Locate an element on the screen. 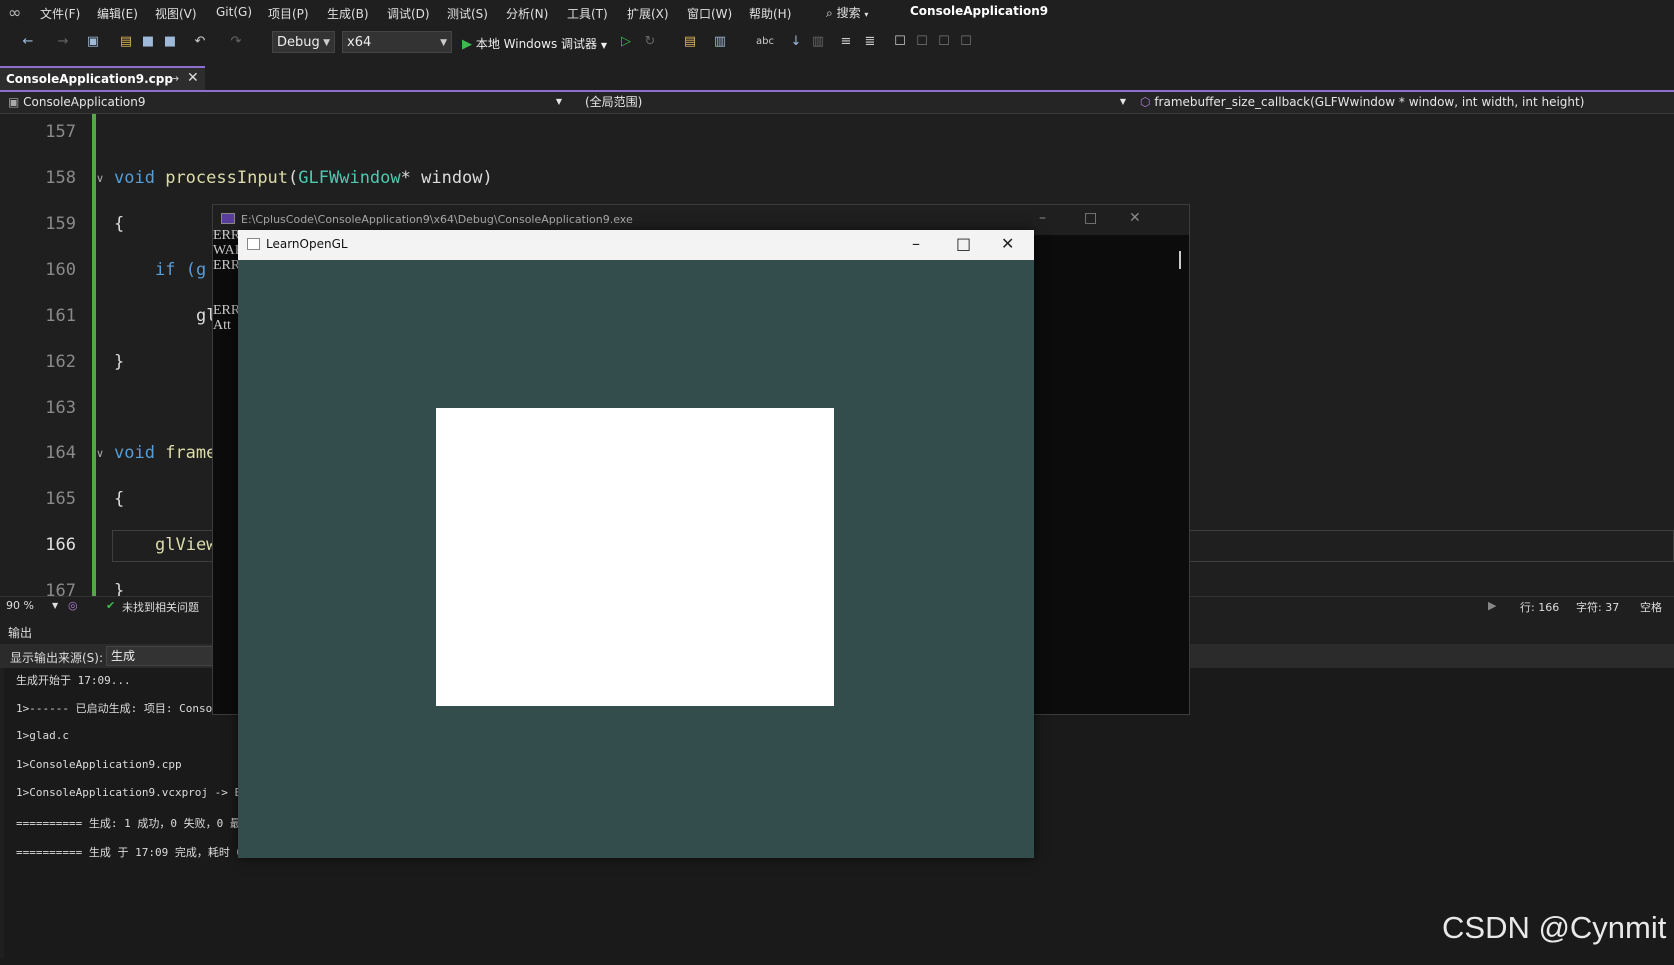 This screenshot has height=965, width=1674. console-line: ERR is located at coordinates (227, 265).